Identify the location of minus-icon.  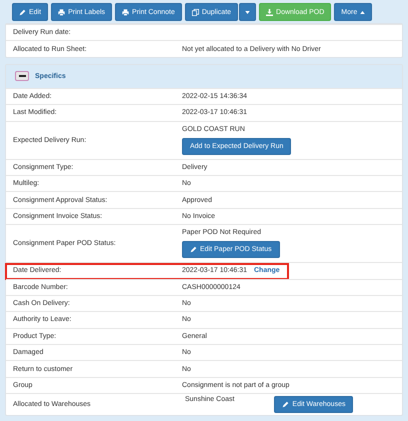
(22, 76).